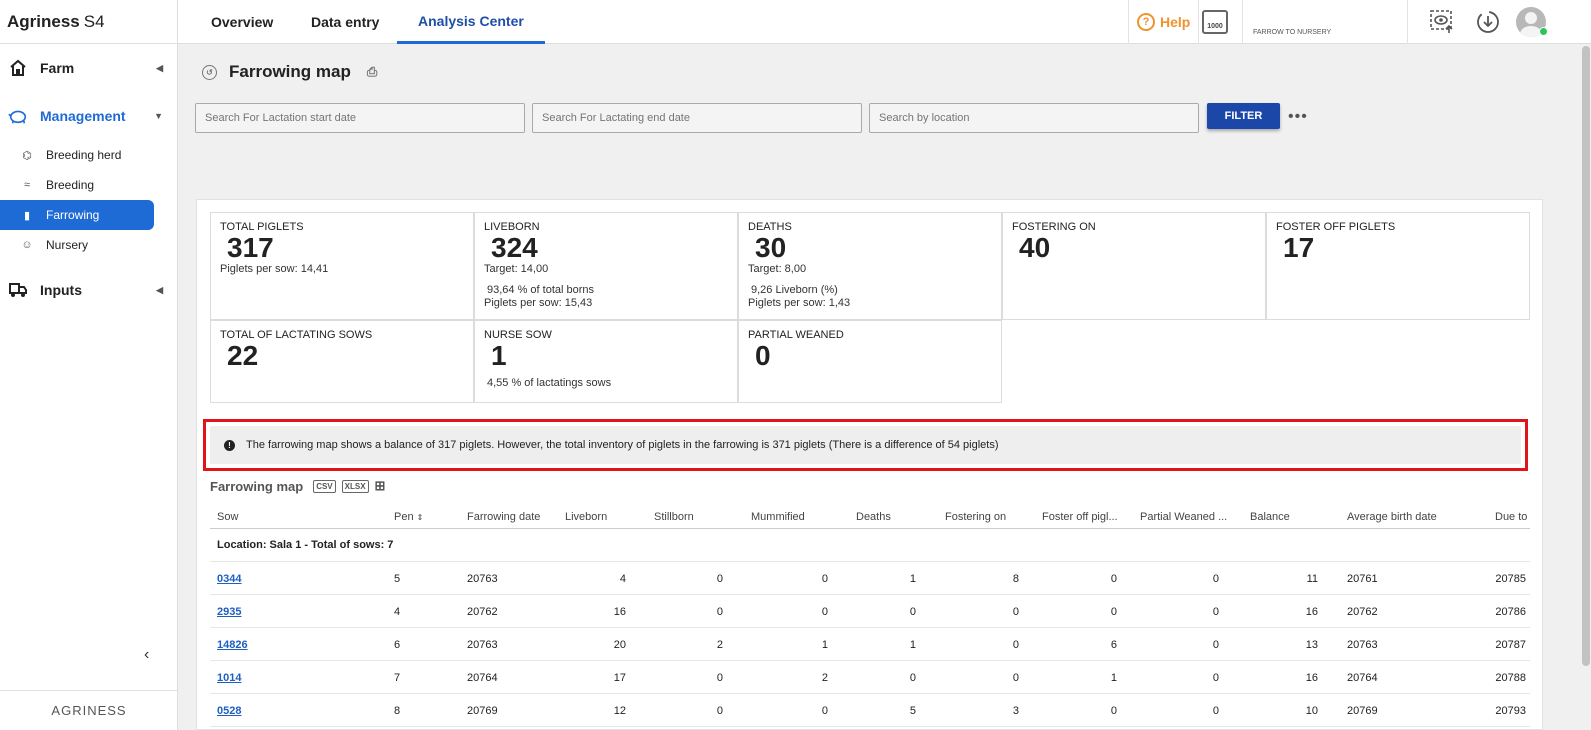  I want to click on cell-fostering-on: 0, so click(1015, 612).